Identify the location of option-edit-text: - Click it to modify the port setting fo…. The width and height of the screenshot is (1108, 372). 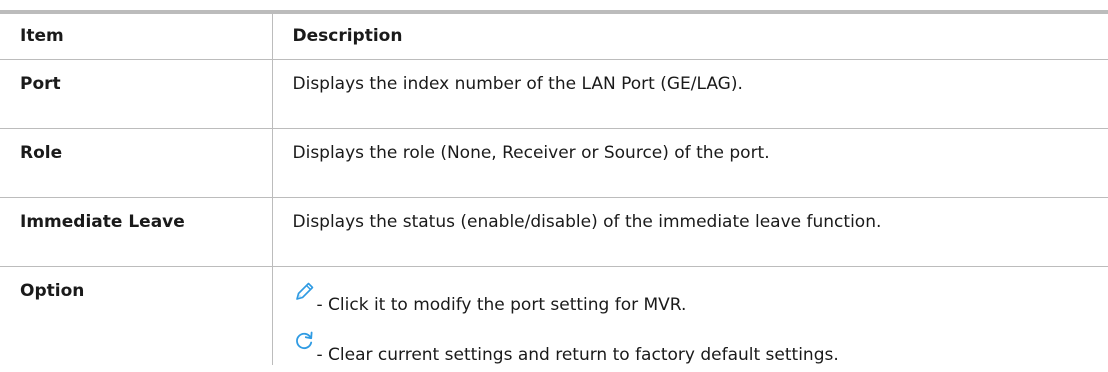
(501, 304).